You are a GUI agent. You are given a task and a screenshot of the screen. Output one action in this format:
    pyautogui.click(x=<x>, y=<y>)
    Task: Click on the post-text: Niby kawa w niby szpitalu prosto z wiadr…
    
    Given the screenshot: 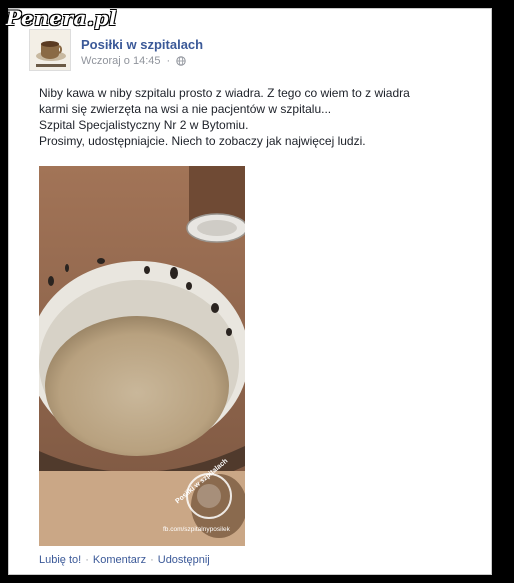 What is the action you would take?
    pyautogui.click(x=259, y=117)
    